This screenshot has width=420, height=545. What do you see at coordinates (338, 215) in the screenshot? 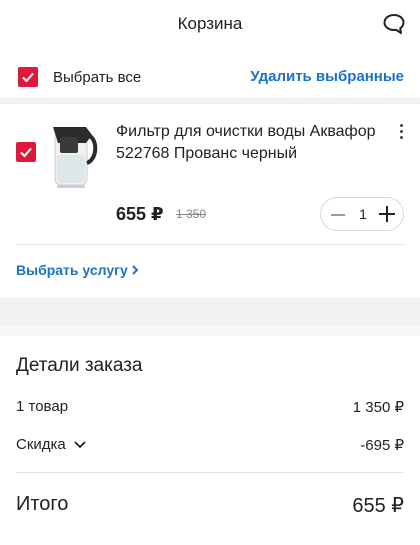
I see `decrease-quantity-button` at bounding box center [338, 215].